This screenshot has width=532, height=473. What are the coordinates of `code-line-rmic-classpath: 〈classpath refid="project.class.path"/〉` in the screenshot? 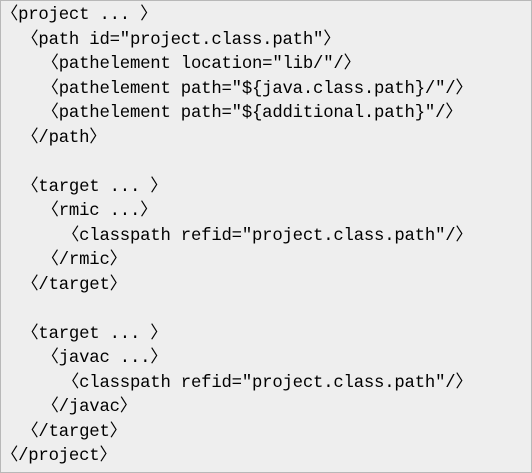 It's located at (237, 236).